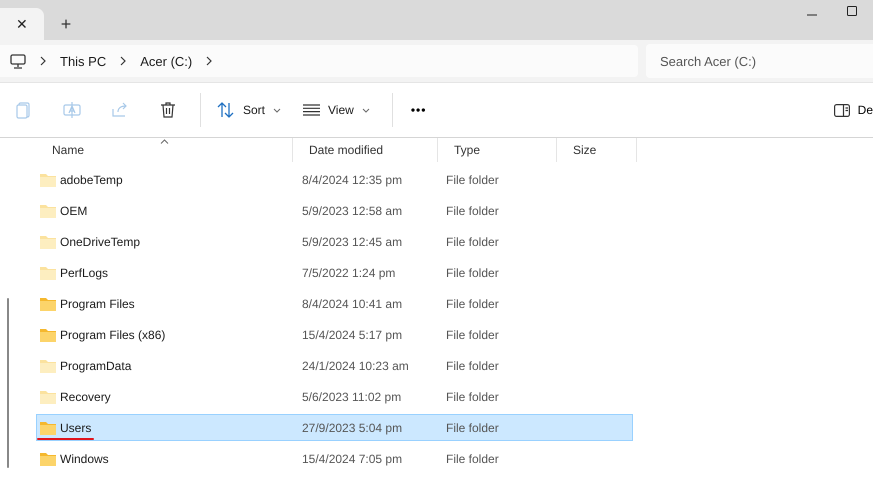  What do you see at coordinates (84, 273) in the screenshot?
I see `file-name: PerfLogs` at bounding box center [84, 273].